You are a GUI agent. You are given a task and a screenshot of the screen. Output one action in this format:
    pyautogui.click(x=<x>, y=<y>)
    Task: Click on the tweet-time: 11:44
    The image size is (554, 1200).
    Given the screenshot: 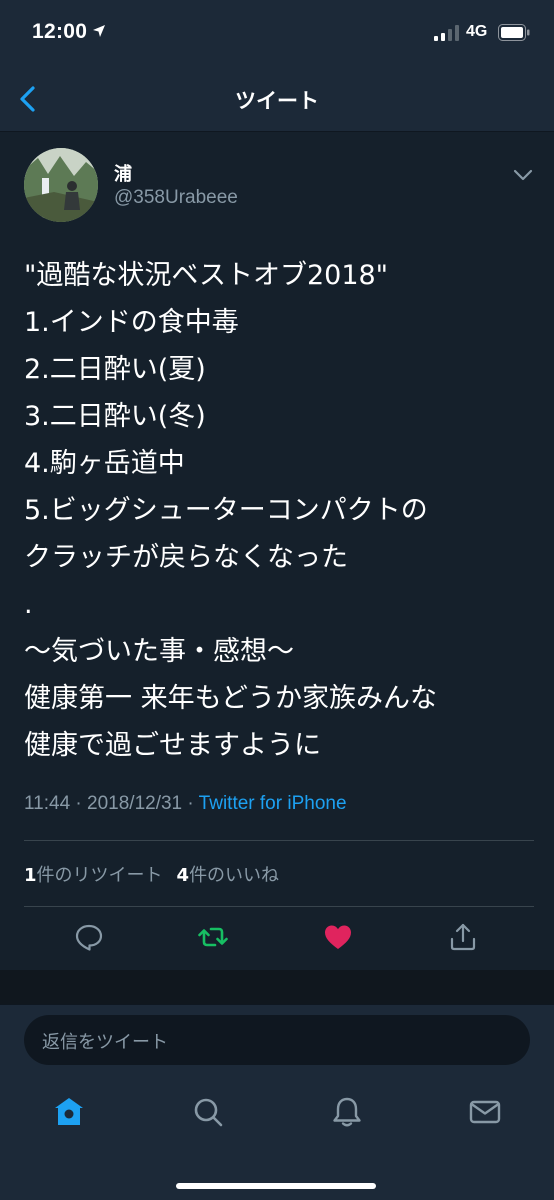 What is the action you would take?
    pyautogui.click(x=47, y=803)
    